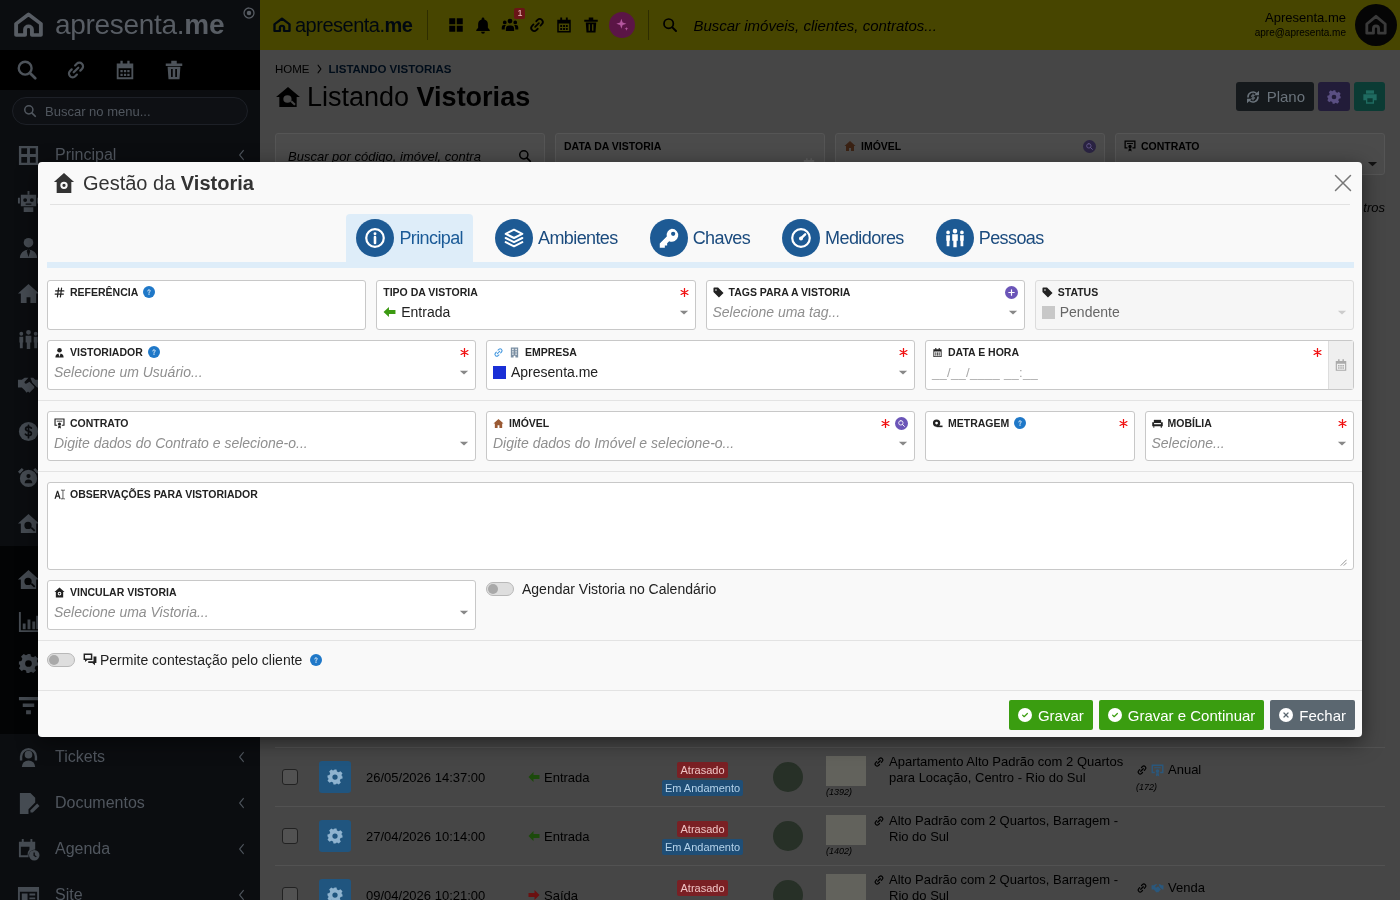  What do you see at coordinates (1012, 770) in the screenshot?
I see `property-link: Apartamento Alto Padrão com 2 Quartos para Locação, Centro - Rio do Sul` at bounding box center [1012, 770].